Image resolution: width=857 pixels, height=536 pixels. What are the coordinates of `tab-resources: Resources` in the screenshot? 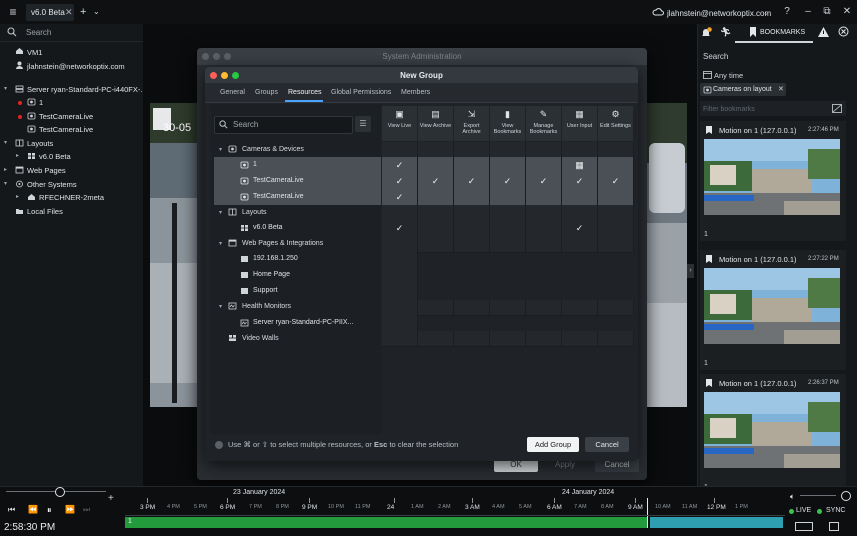 It's located at (304, 92).